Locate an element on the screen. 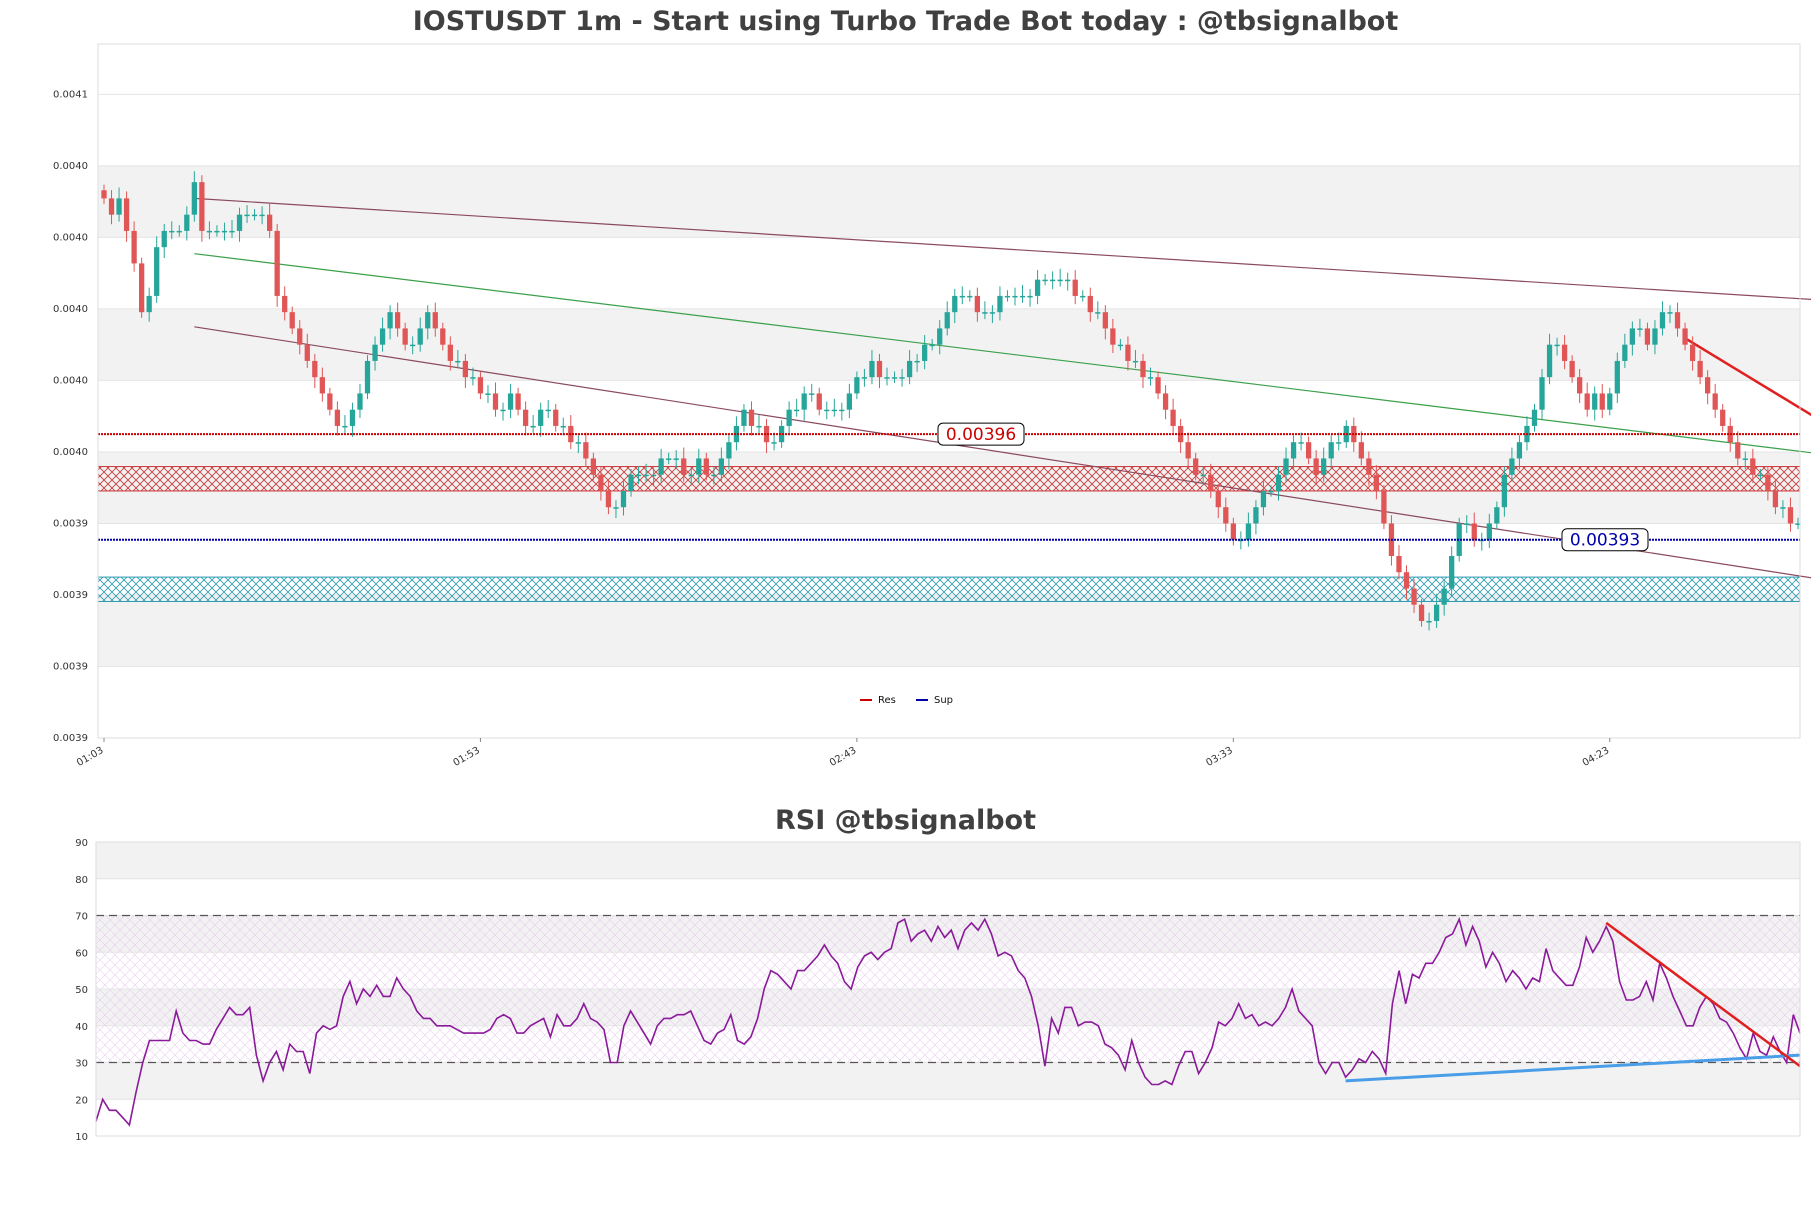 This screenshot has height=1208, width=1811. support-label: 0.00393 is located at coordinates (1605, 541).